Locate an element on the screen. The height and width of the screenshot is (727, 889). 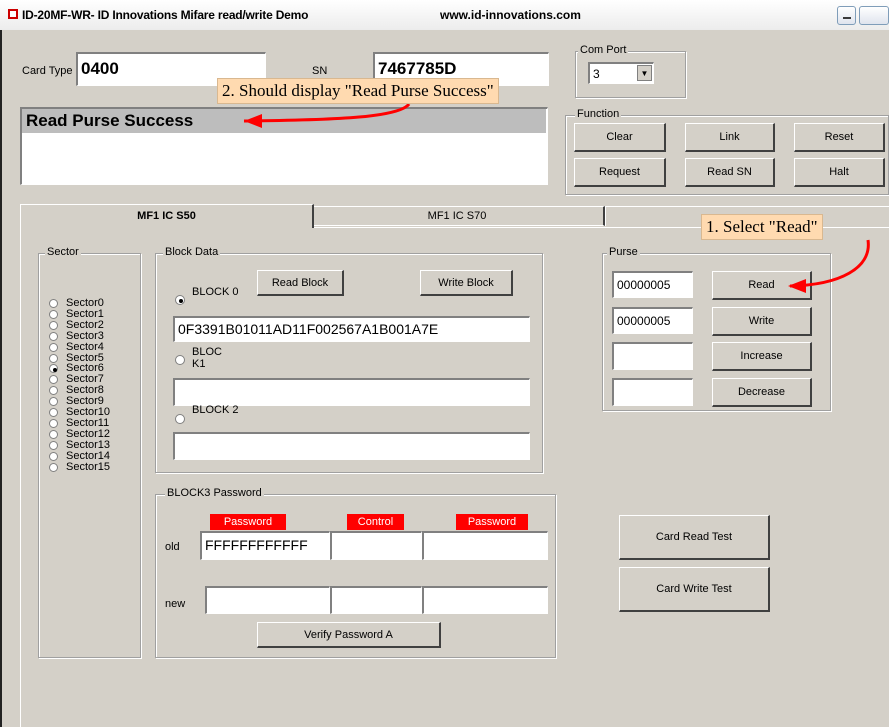
window-url: www.id-innovations.com is located at coordinates (510, 15).